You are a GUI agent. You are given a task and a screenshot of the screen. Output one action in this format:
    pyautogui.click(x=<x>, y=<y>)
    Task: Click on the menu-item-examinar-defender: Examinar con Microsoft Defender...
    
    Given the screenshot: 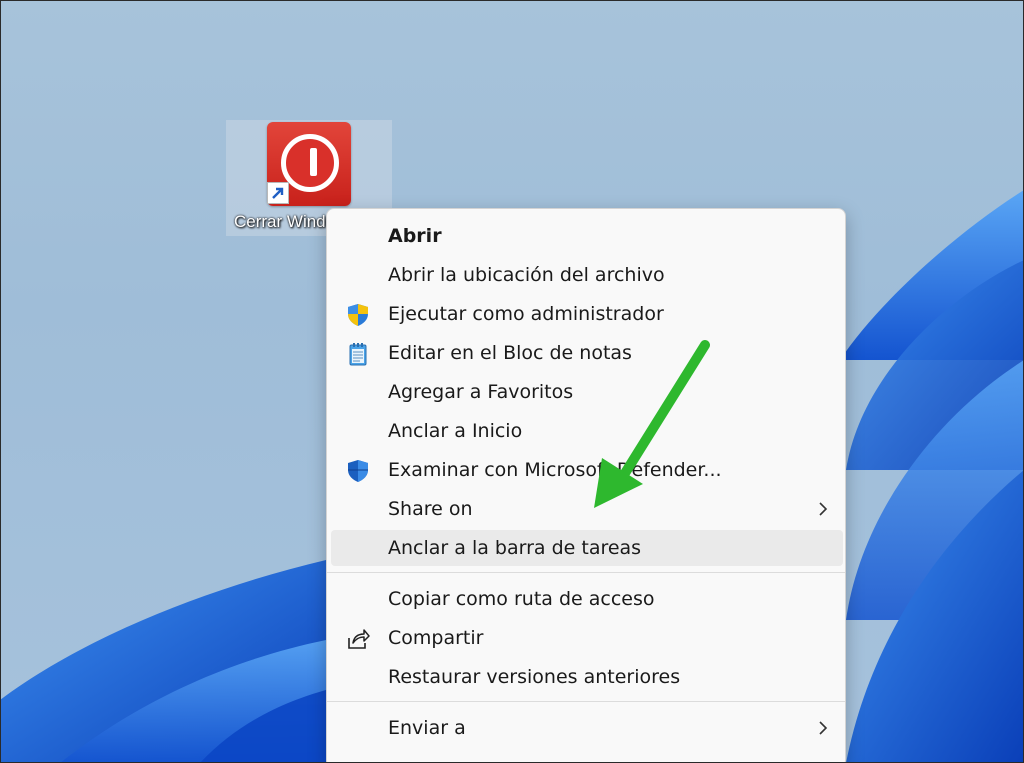 What is the action you would take?
    pyautogui.click(x=587, y=470)
    